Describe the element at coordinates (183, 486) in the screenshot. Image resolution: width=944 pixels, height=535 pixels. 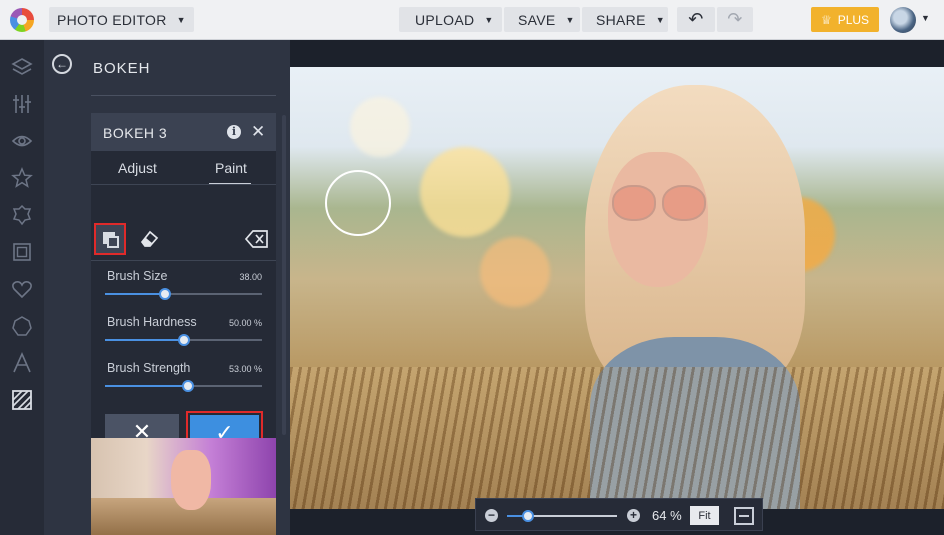
I see `effect-preview-thumbnail` at that location.